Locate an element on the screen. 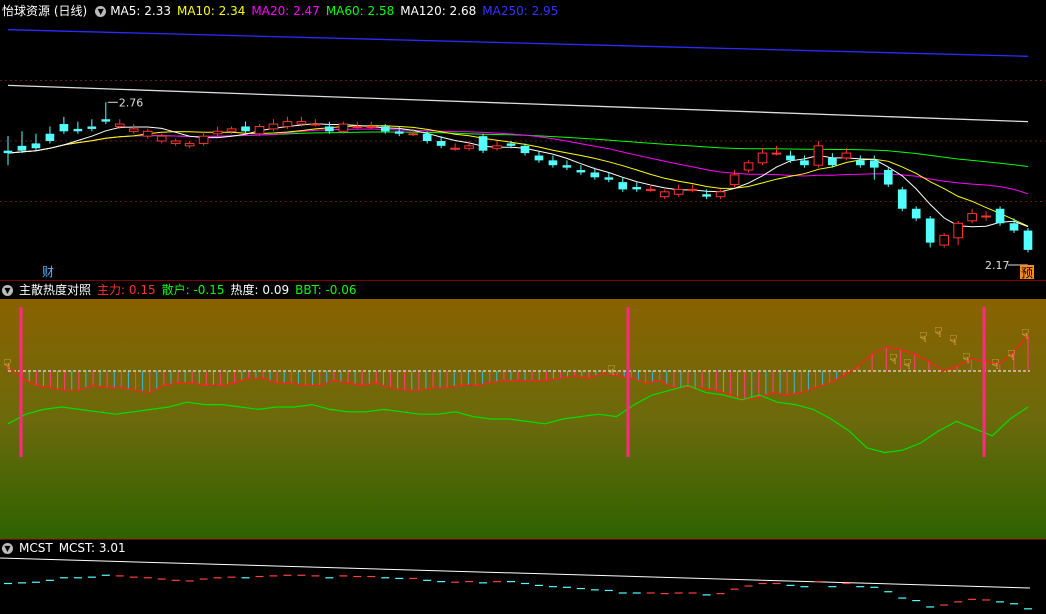 The image size is (1046, 614). ma-line-ma250 is located at coordinates (518, 43).